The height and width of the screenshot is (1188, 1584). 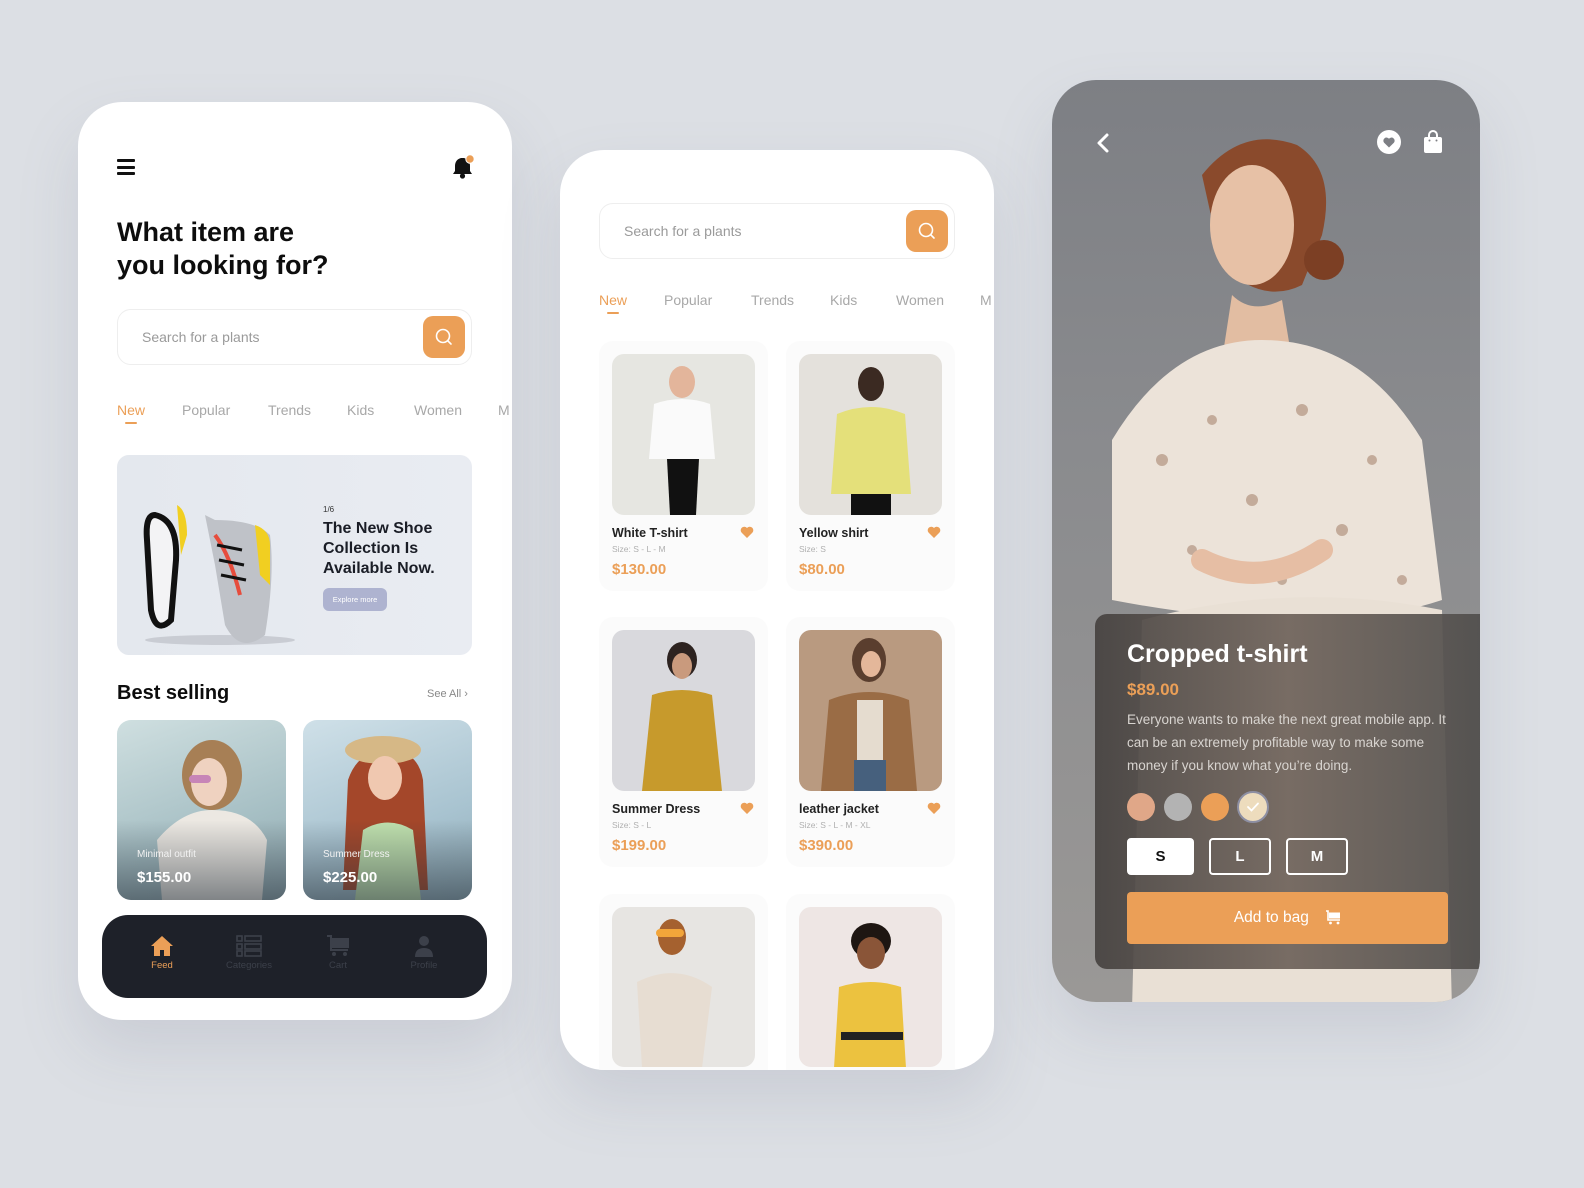 I want to click on shopping-bag-icon, so click(x=1433, y=142).